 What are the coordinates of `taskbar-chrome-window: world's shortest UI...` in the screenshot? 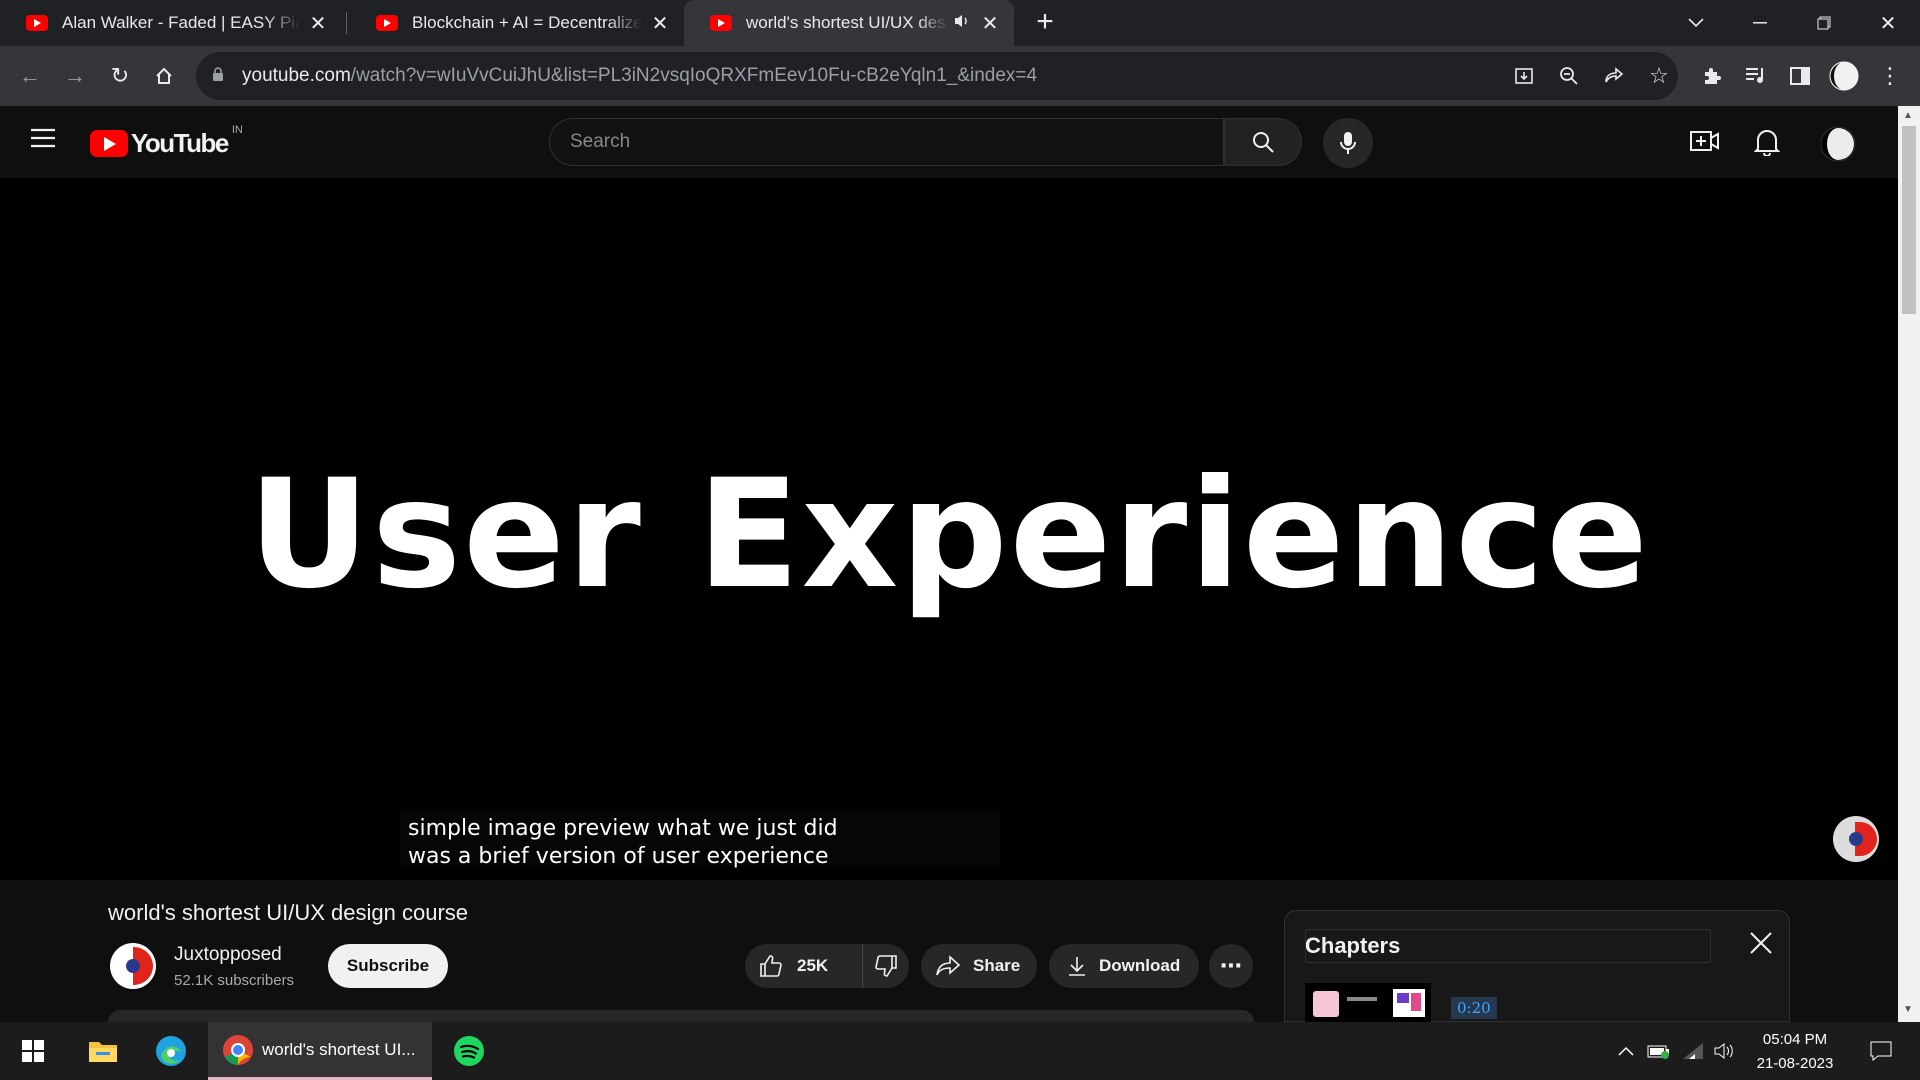 It's located at (320, 1051).